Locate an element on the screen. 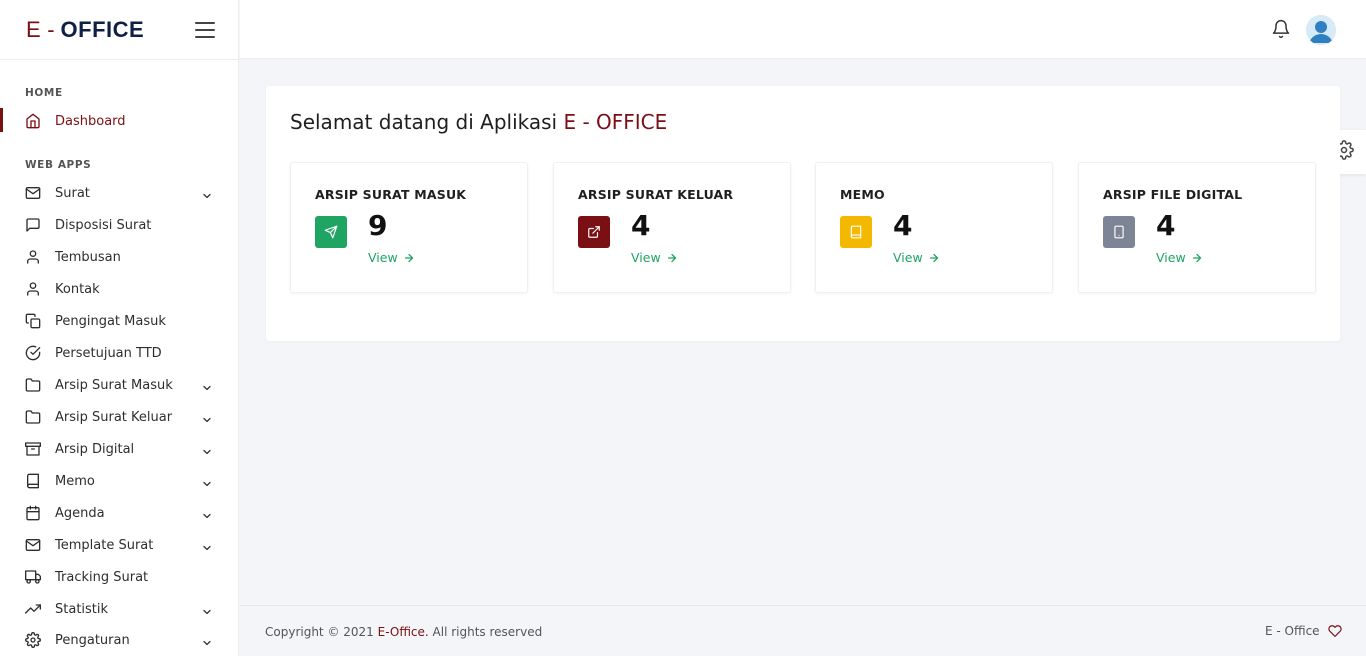  truck-icon is located at coordinates (32, 577).